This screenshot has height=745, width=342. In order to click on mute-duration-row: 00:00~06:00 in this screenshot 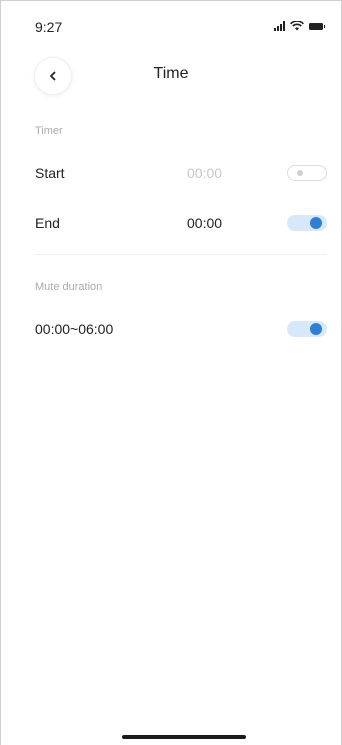, I will do `click(171, 330)`.